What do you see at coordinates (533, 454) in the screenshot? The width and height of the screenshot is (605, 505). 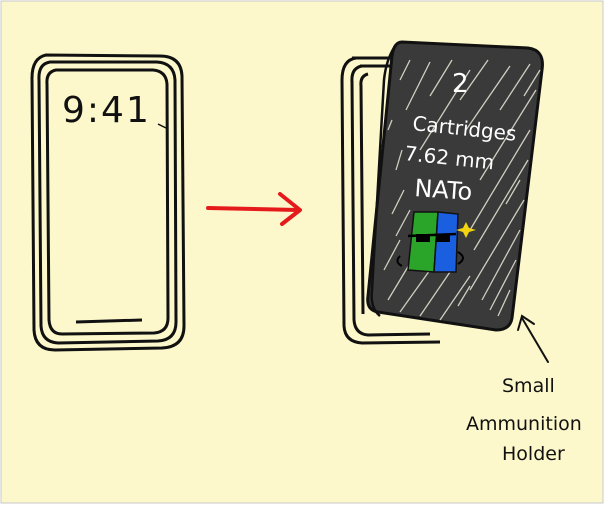 I see `annotation-line-3: Holder` at bounding box center [533, 454].